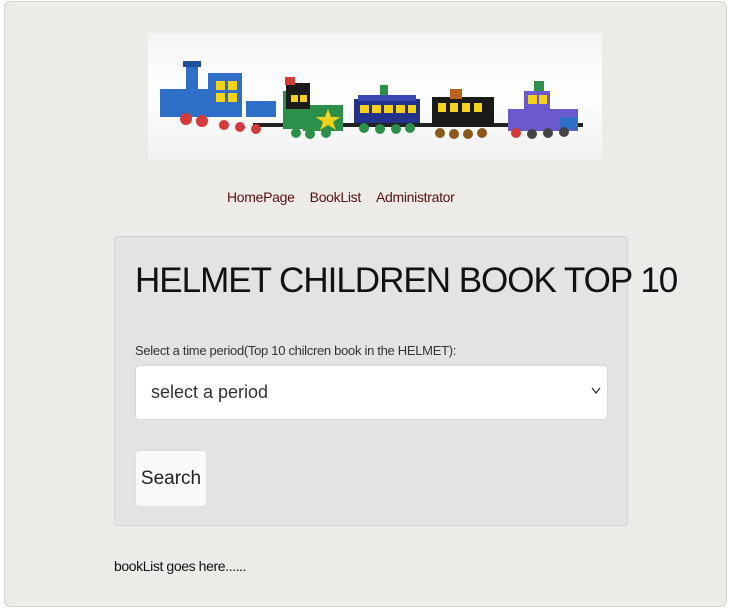 This screenshot has width=731, height=615. Describe the element at coordinates (336, 198) in the screenshot. I see `nav-booklist-link: BookList` at that location.